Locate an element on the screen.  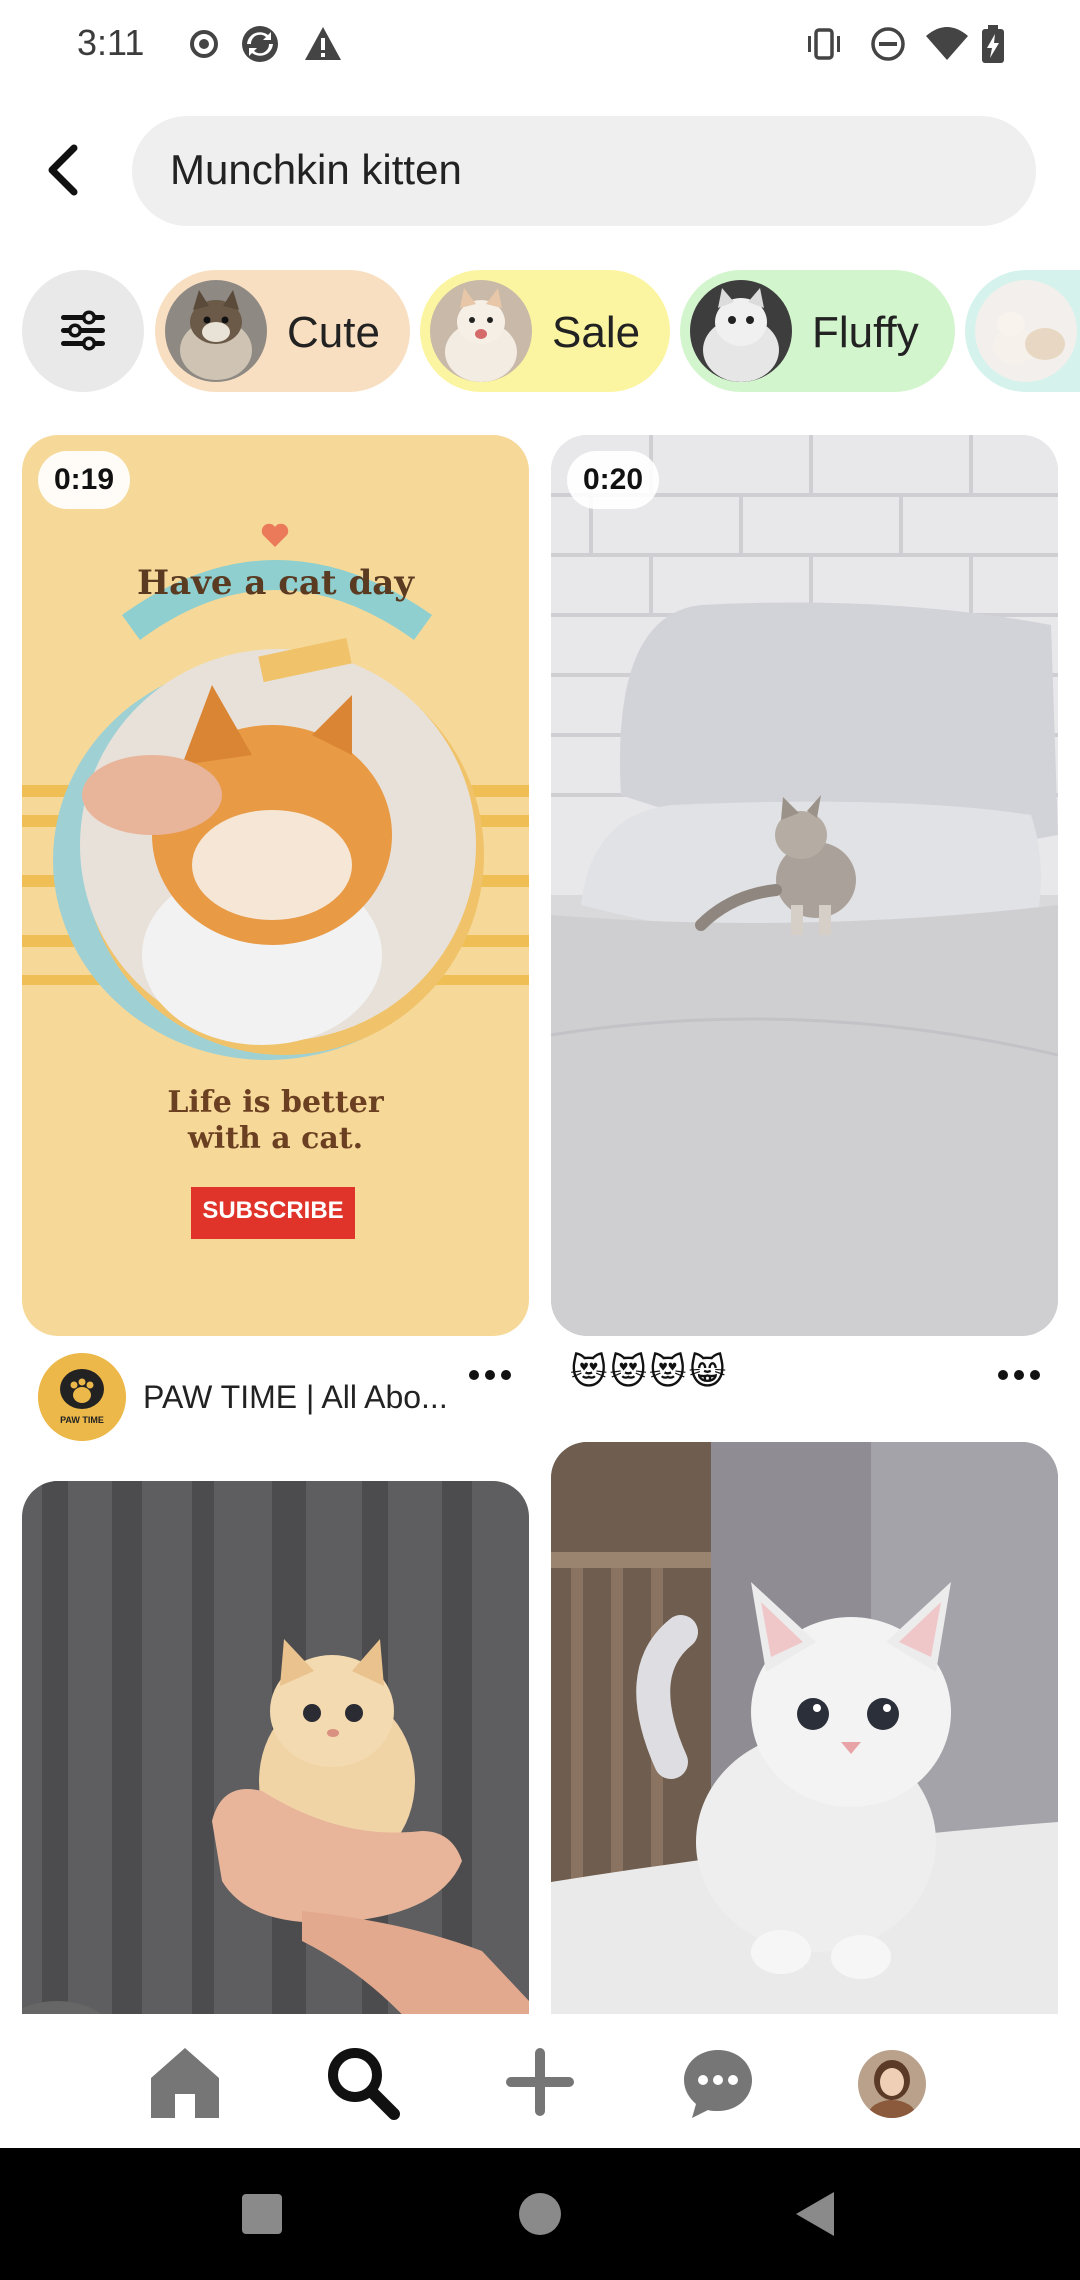
wifi-icon is located at coordinates (947, 44).